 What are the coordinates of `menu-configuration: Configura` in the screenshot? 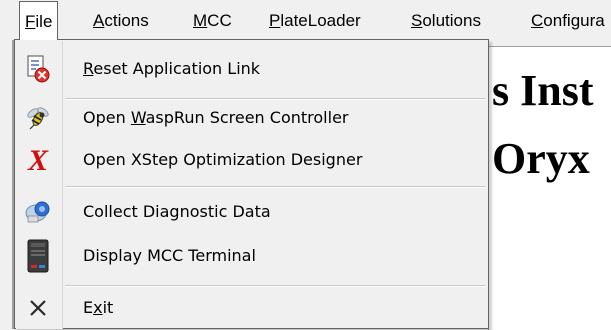 It's located at (568, 20).